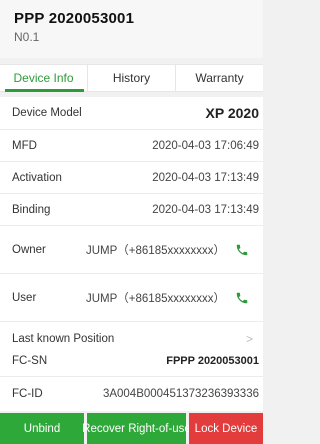  Describe the element at coordinates (27, 37) in the screenshot. I see `device-number: N0.1` at that location.